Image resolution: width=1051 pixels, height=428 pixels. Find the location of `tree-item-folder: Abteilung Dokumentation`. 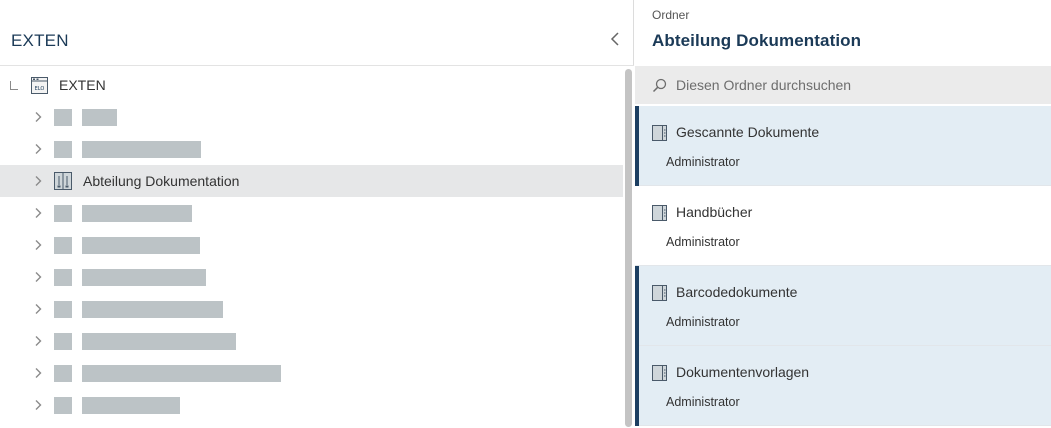

tree-item-folder: Abteilung Dokumentation is located at coordinates (311, 181).